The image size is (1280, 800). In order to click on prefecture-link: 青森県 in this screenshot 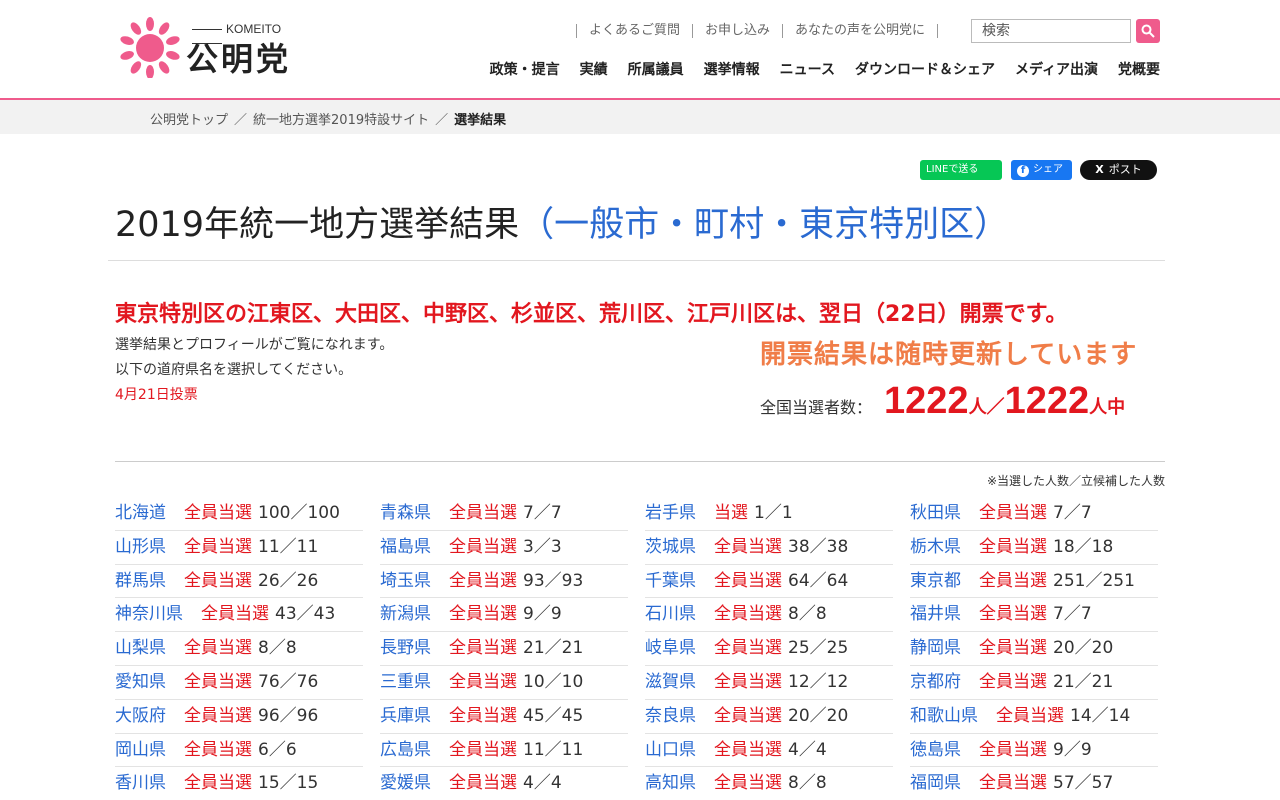, I will do `click(405, 513)`.